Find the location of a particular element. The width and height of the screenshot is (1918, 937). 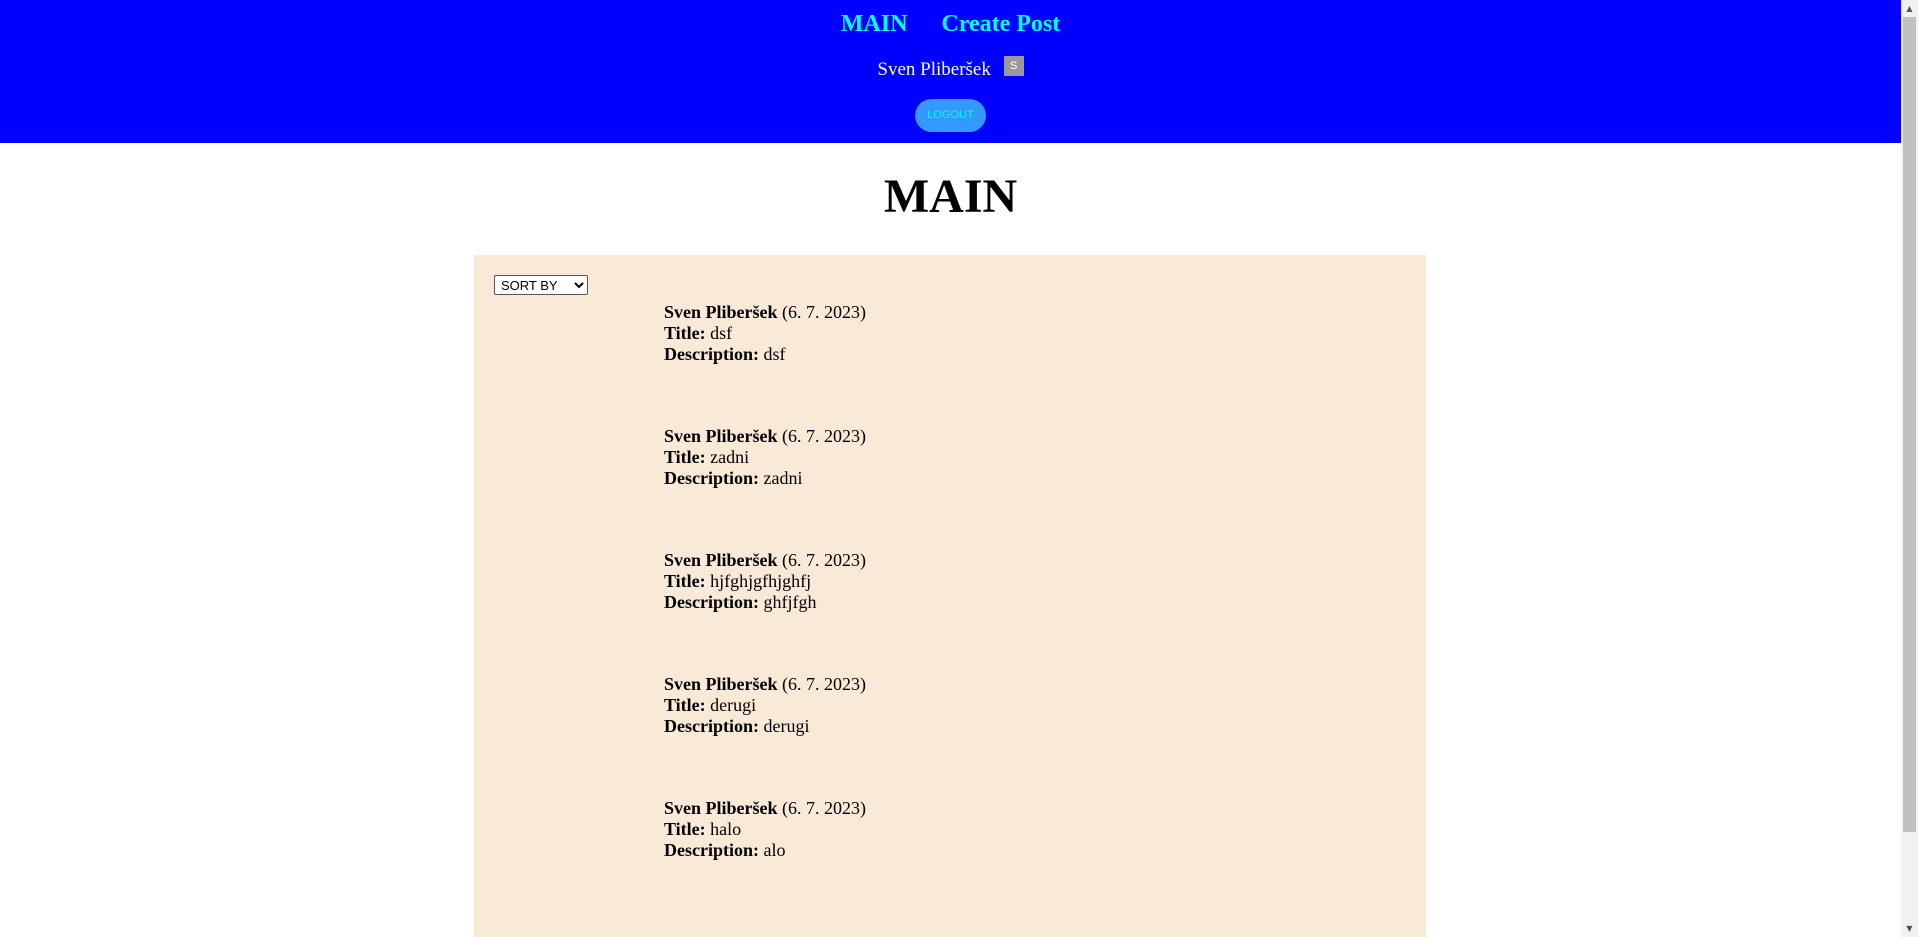

post-description: ghfjfgh is located at coordinates (790, 602).